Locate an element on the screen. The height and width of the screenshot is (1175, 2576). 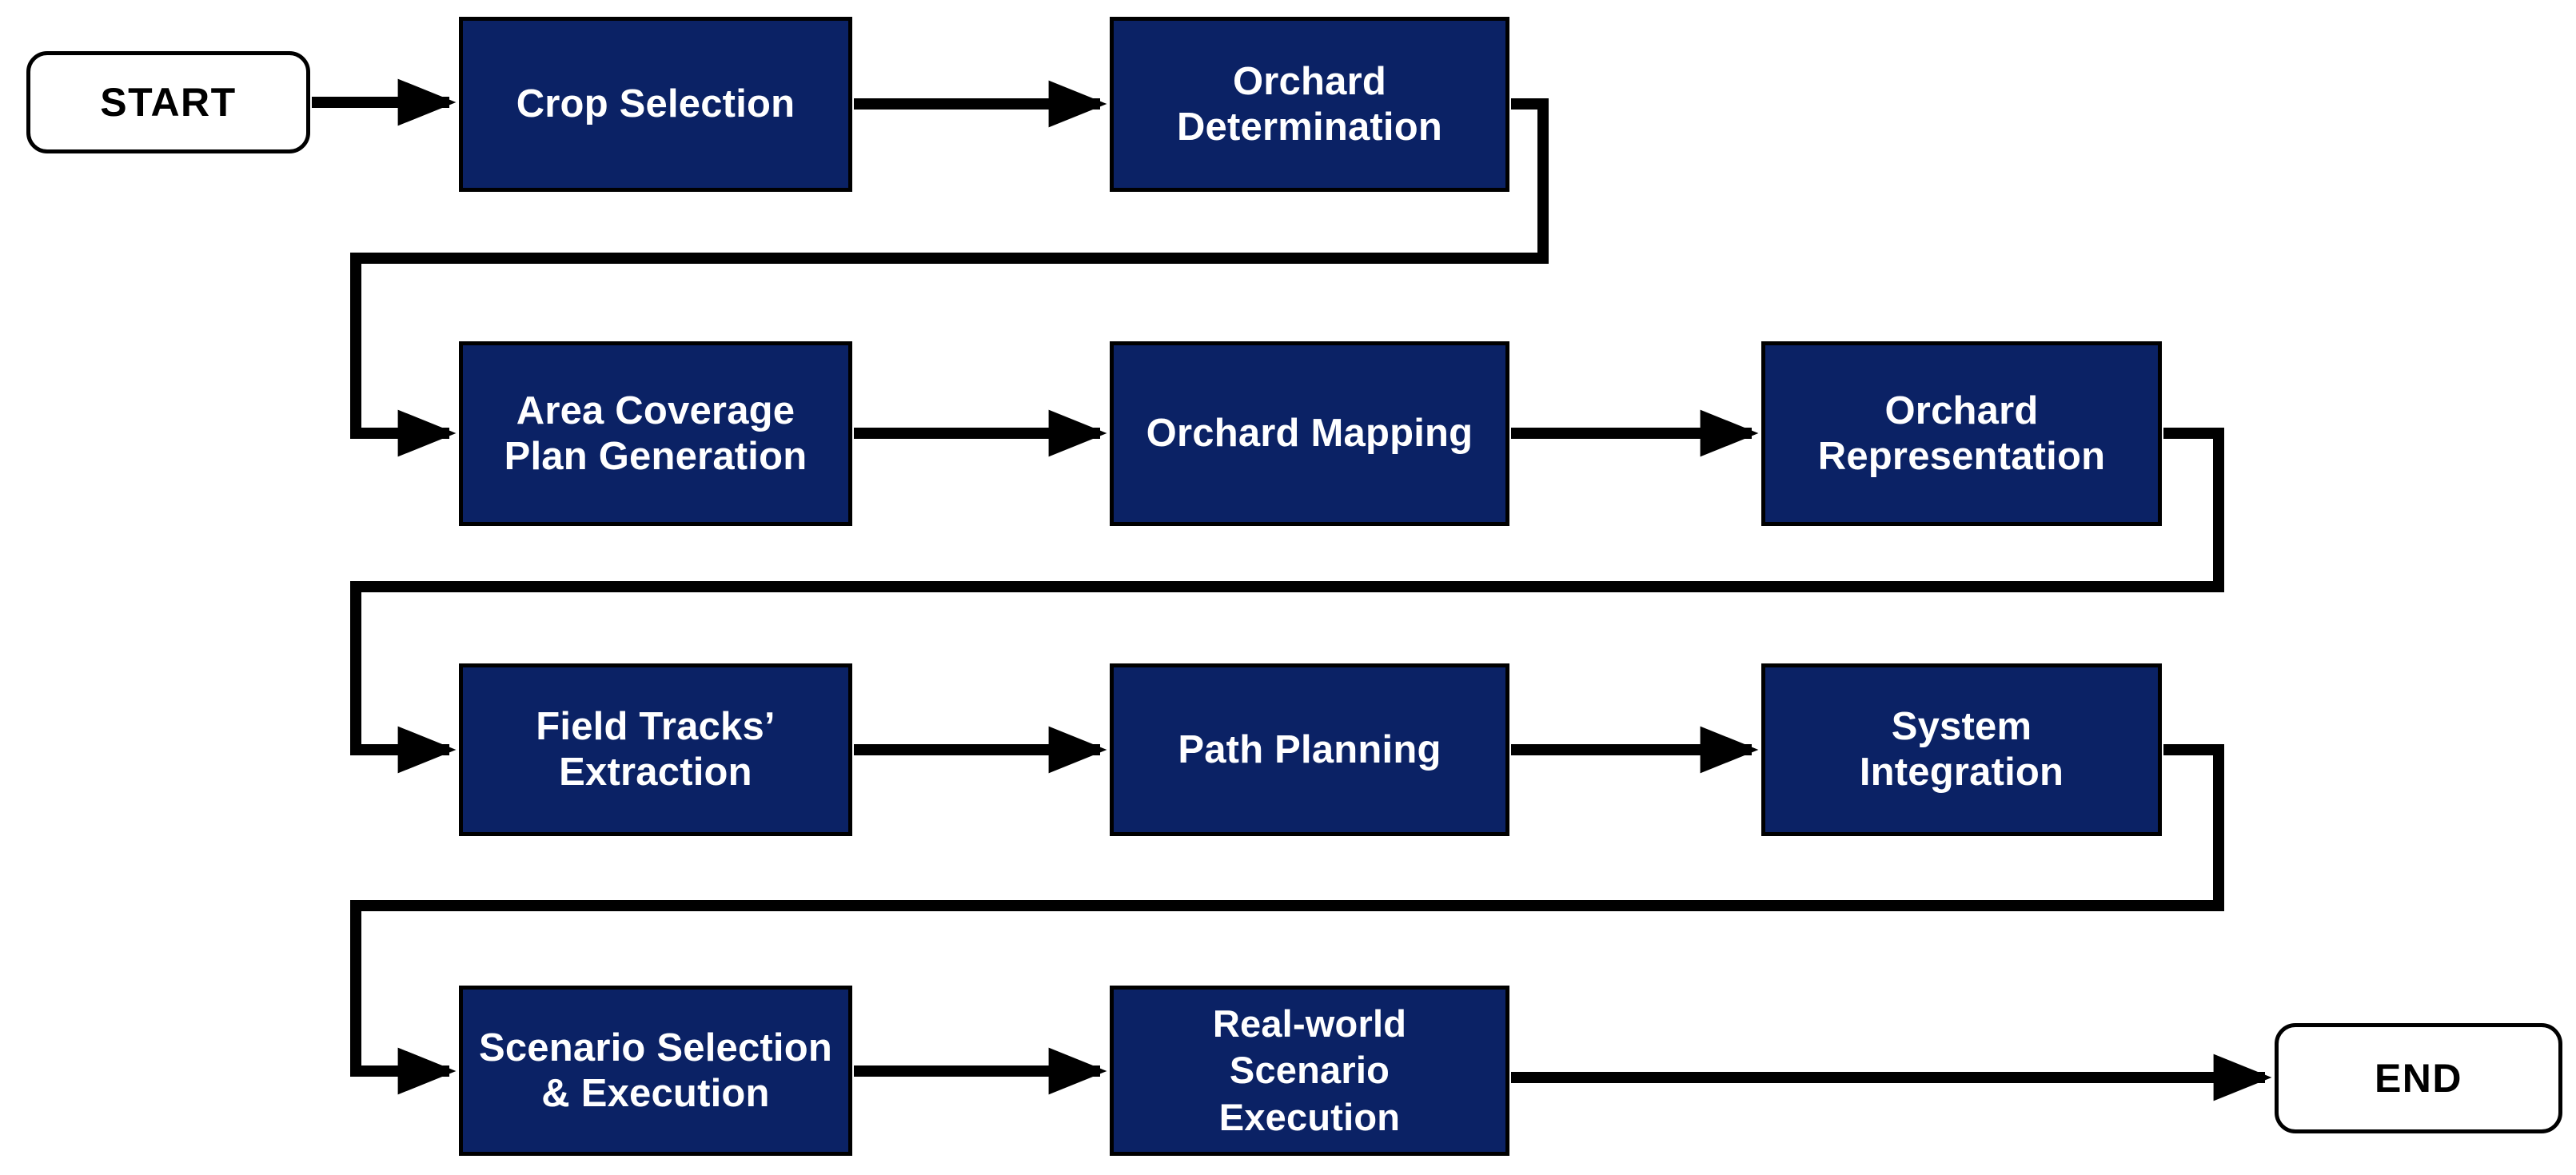
node-path-planning-label: Path Planning is located at coordinates (1310, 749).